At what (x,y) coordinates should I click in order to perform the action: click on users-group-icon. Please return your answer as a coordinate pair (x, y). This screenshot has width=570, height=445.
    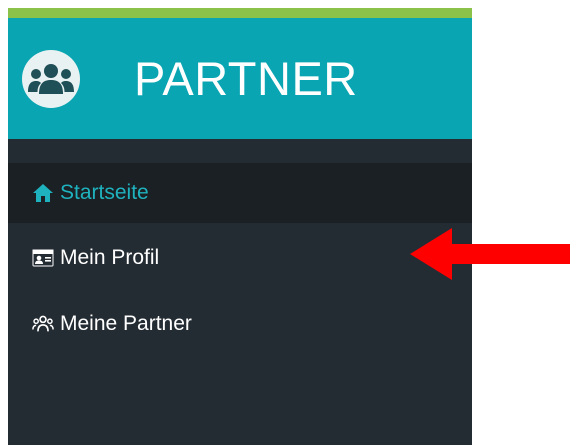
    Looking at the image, I should click on (51, 78).